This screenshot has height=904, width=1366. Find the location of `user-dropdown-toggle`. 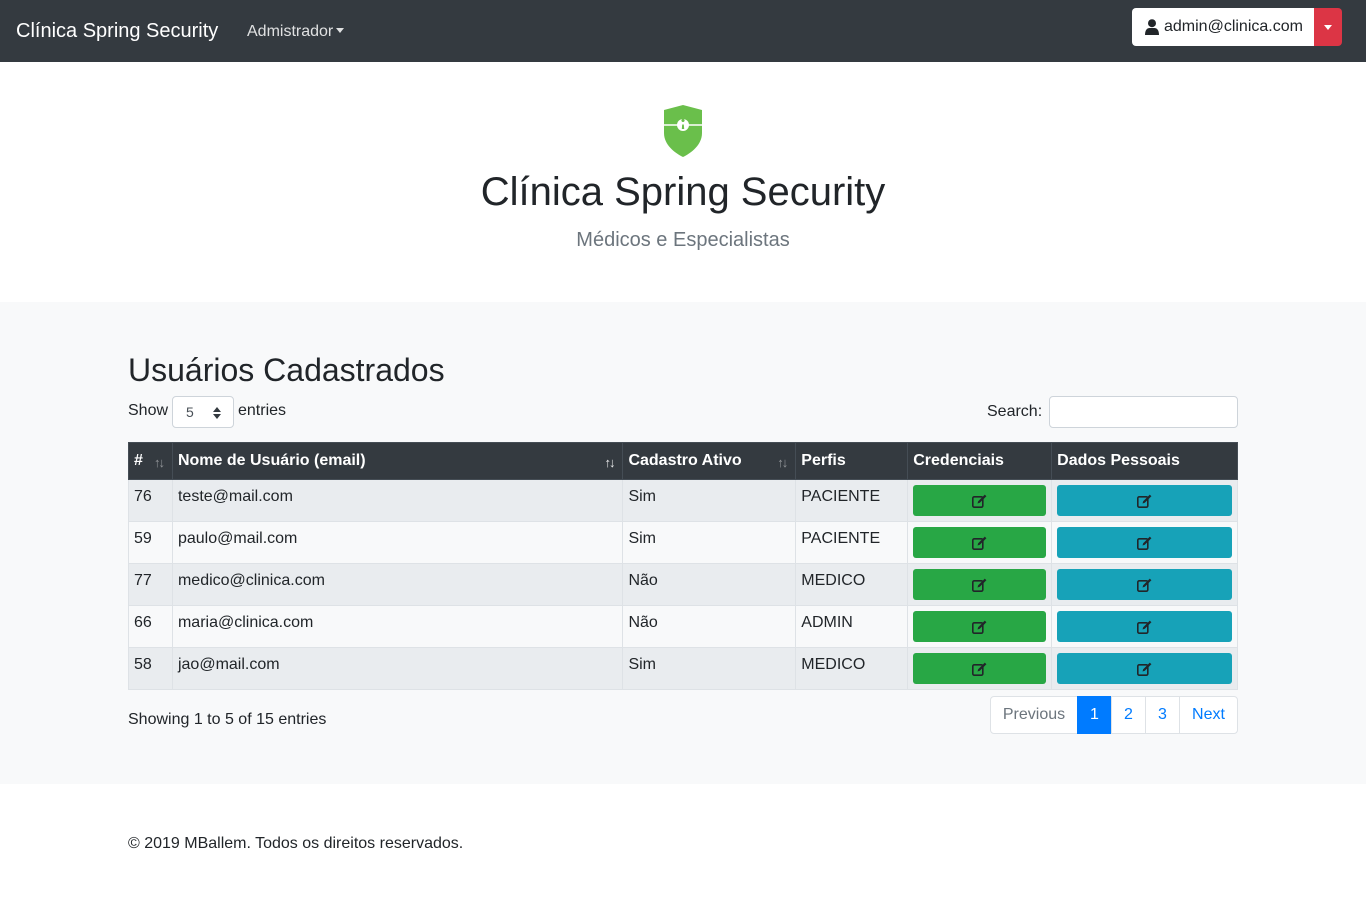

user-dropdown-toggle is located at coordinates (1328, 27).